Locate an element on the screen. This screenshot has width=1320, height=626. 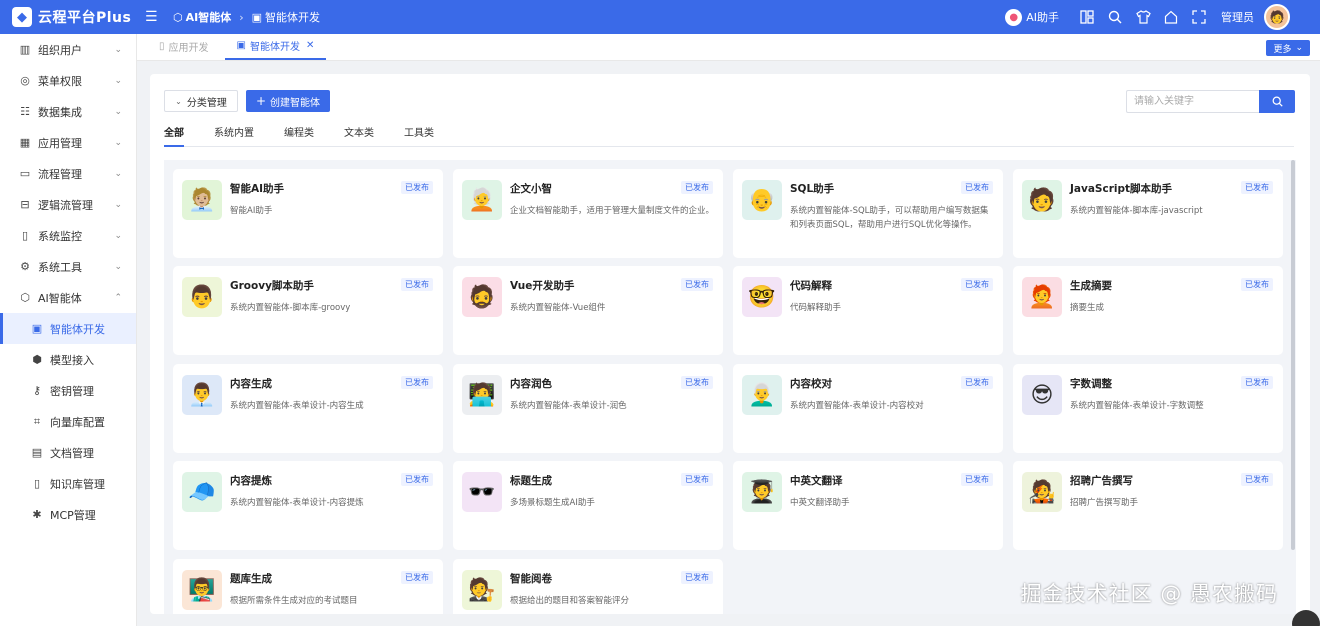
search-input is located at coordinates (1192, 101).